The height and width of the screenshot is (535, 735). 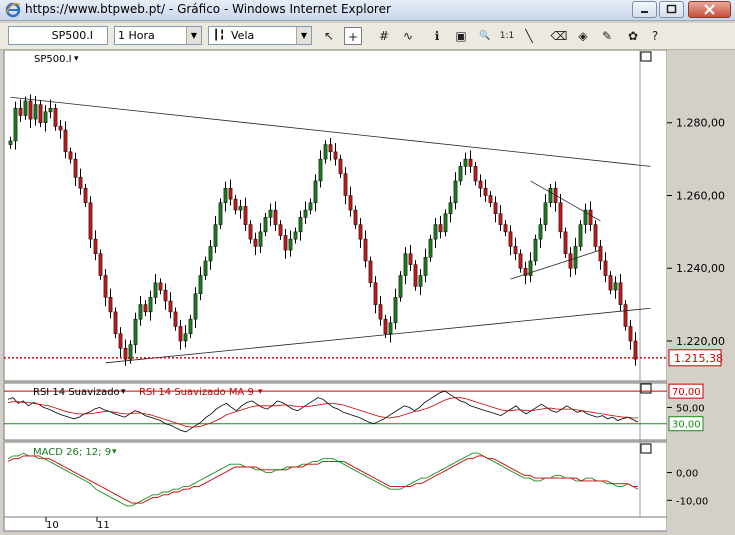 I want to click on time-tick-label: 11, so click(x=103, y=525).